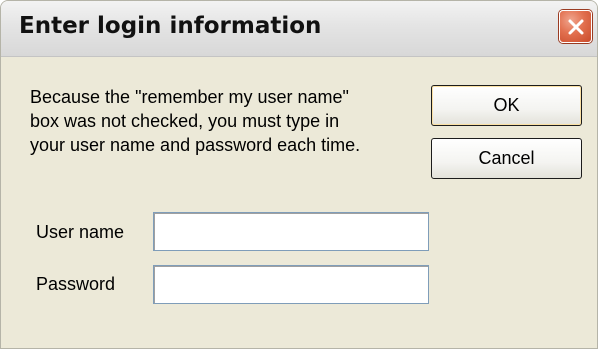  I want to click on message-line: box was not checked, you must type in, so click(185, 121).